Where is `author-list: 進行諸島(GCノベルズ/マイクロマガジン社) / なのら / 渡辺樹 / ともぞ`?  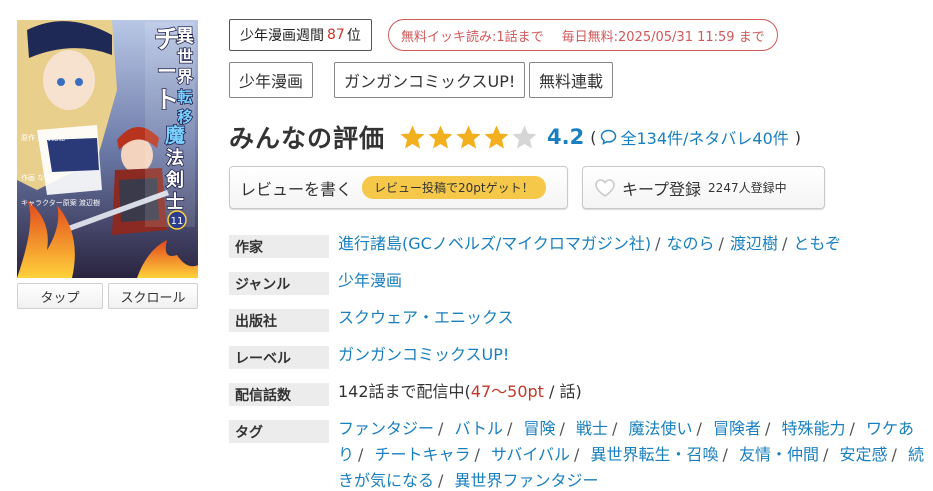
author-list: 進行諸島(GCノベルズ/マイクロマガジン社) / なのら / 渡辺樹 / ともぞ is located at coordinates (590, 243).